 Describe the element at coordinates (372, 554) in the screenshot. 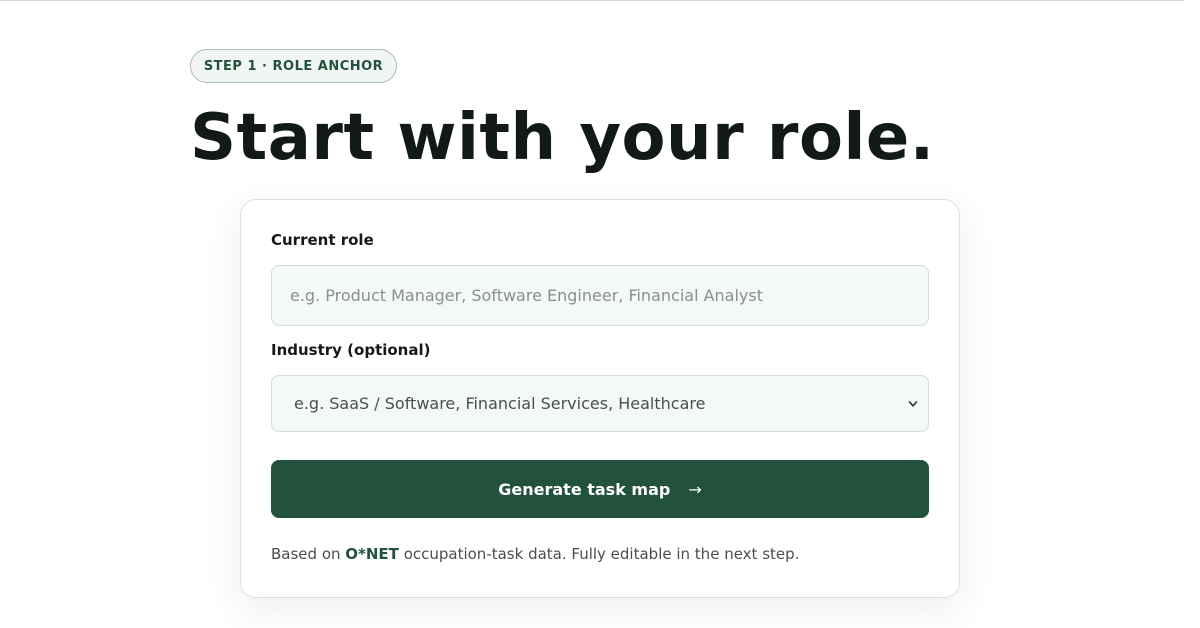

I see `onet-source-link: O*NET` at that location.